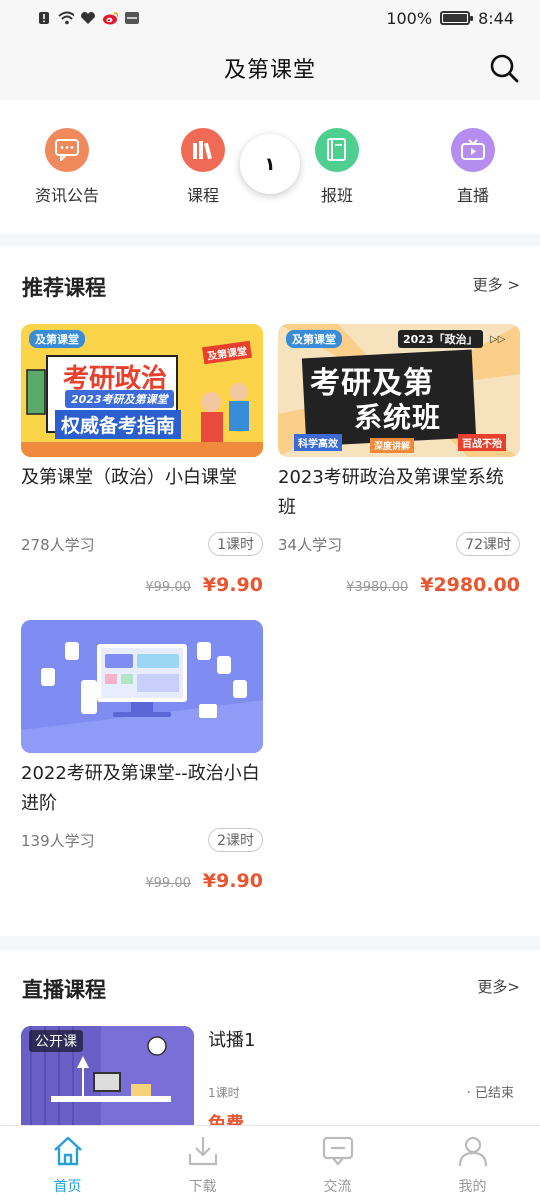 The width and height of the screenshot is (540, 1200). What do you see at coordinates (472, 1187) in the screenshot?
I see `tab-label: 我的` at bounding box center [472, 1187].